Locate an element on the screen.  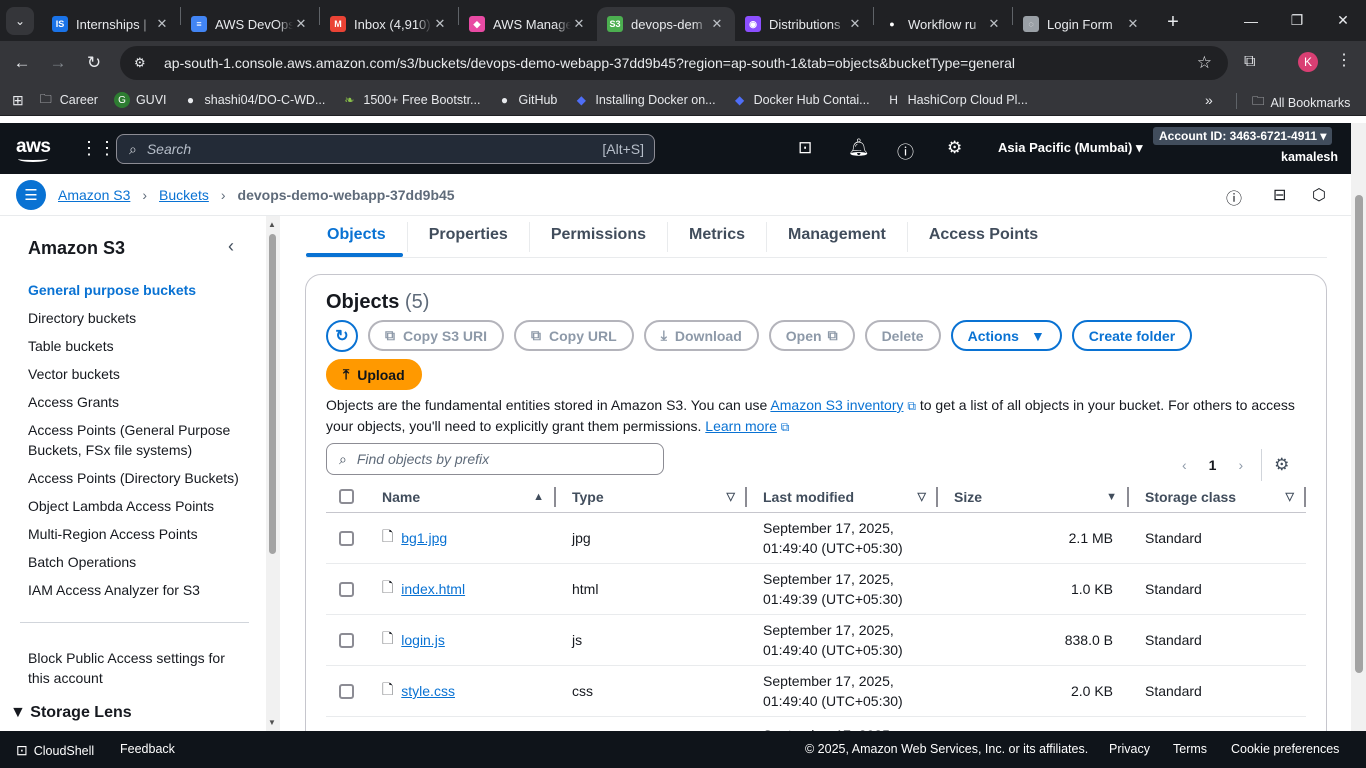
column-name: Name ▲ is located at coordinates (461, 497).